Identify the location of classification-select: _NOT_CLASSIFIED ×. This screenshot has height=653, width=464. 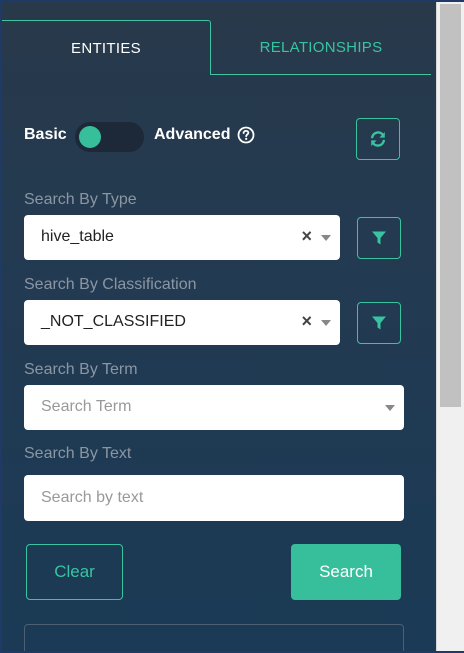
(182, 322).